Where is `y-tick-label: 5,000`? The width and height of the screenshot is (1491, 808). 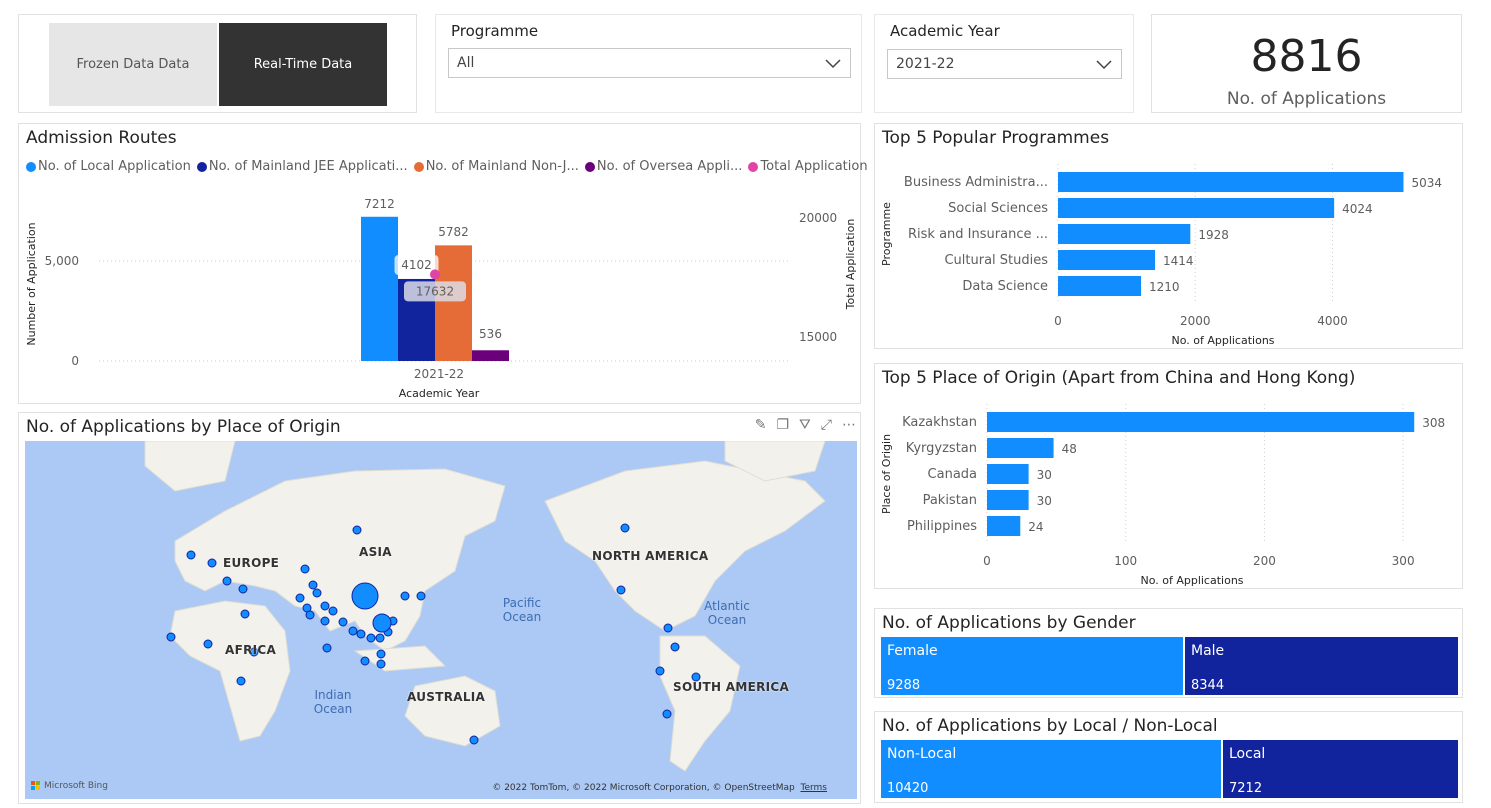 y-tick-label: 5,000 is located at coordinates (62, 261).